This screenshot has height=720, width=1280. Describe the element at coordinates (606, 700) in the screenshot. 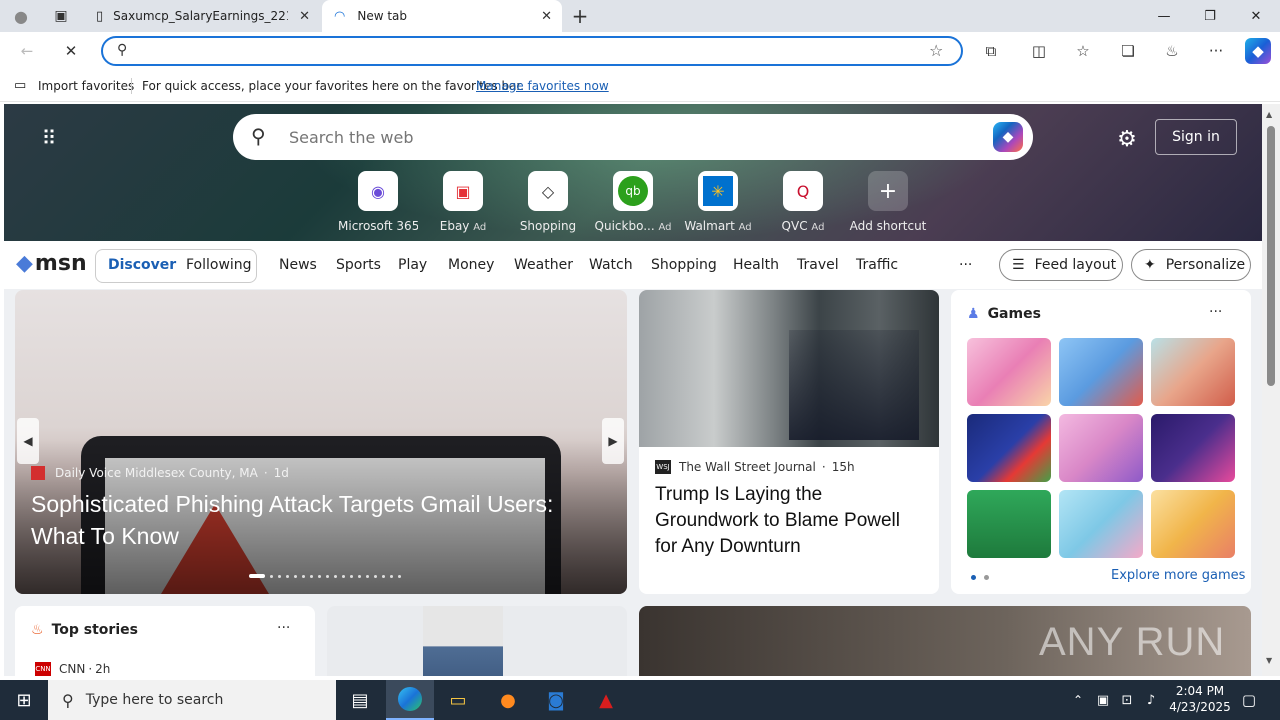

I see `acrobat-icon: ▲` at that location.